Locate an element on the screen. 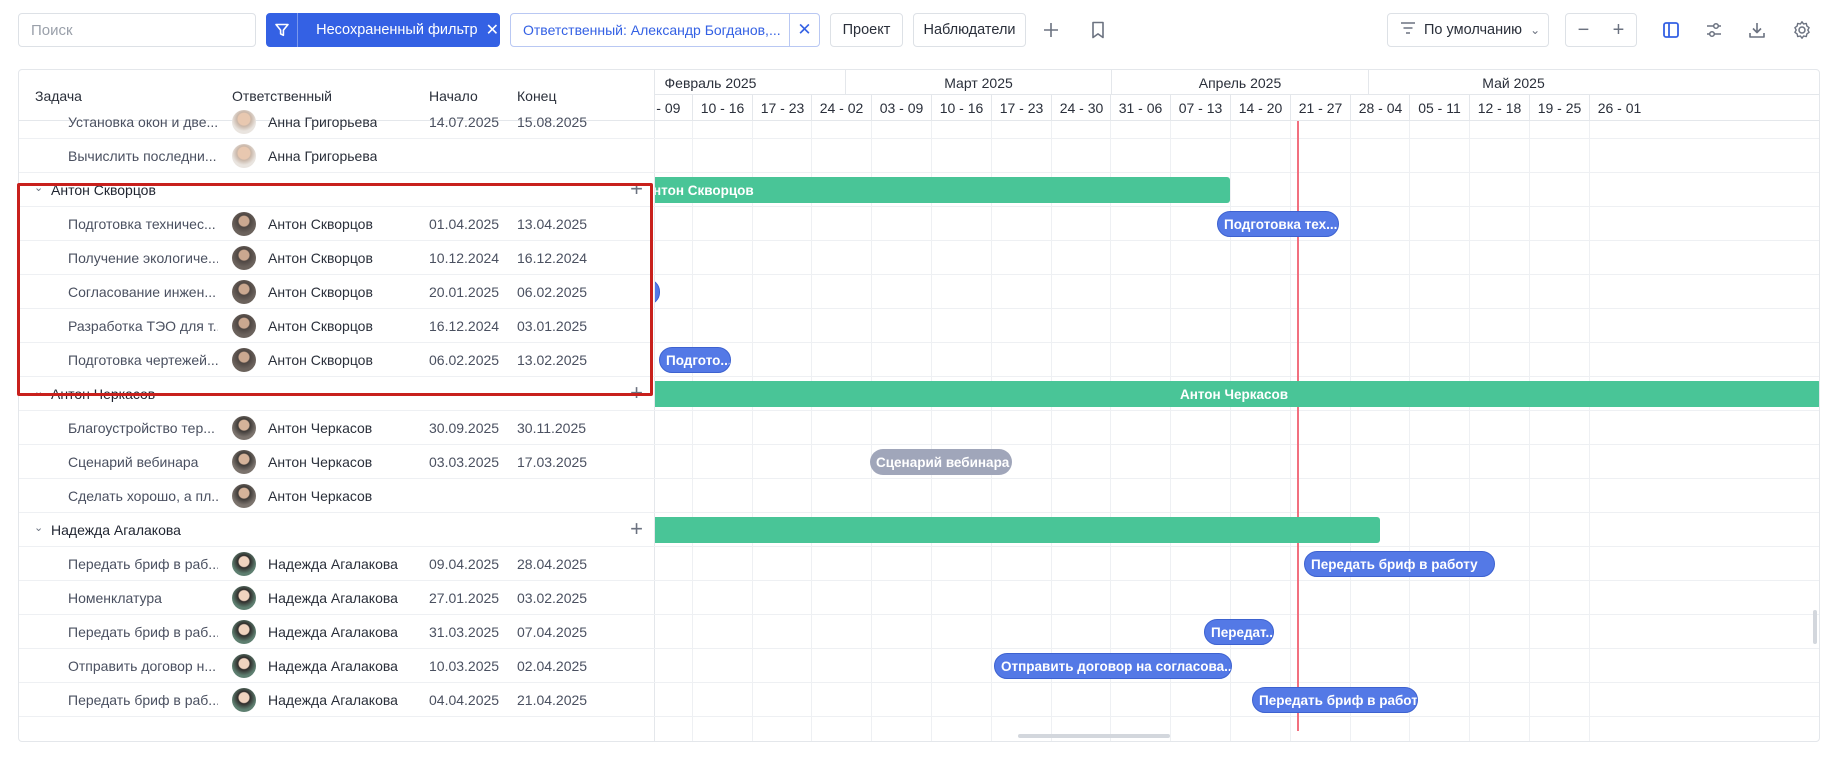 This screenshot has width=1835, height=757. remove-responsible-filter-icon: ✕ is located at coordinates (804, 30).